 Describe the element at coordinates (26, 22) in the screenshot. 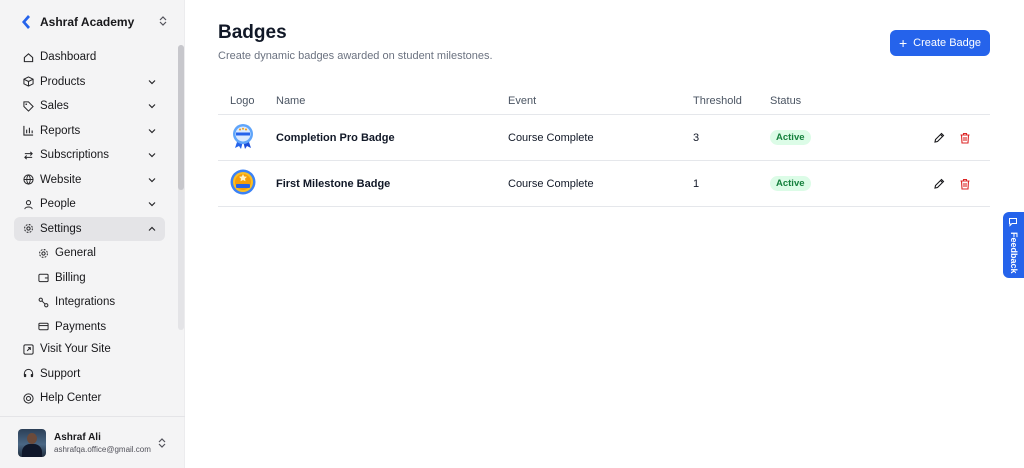

I see `brand-logo-icon` at that location.